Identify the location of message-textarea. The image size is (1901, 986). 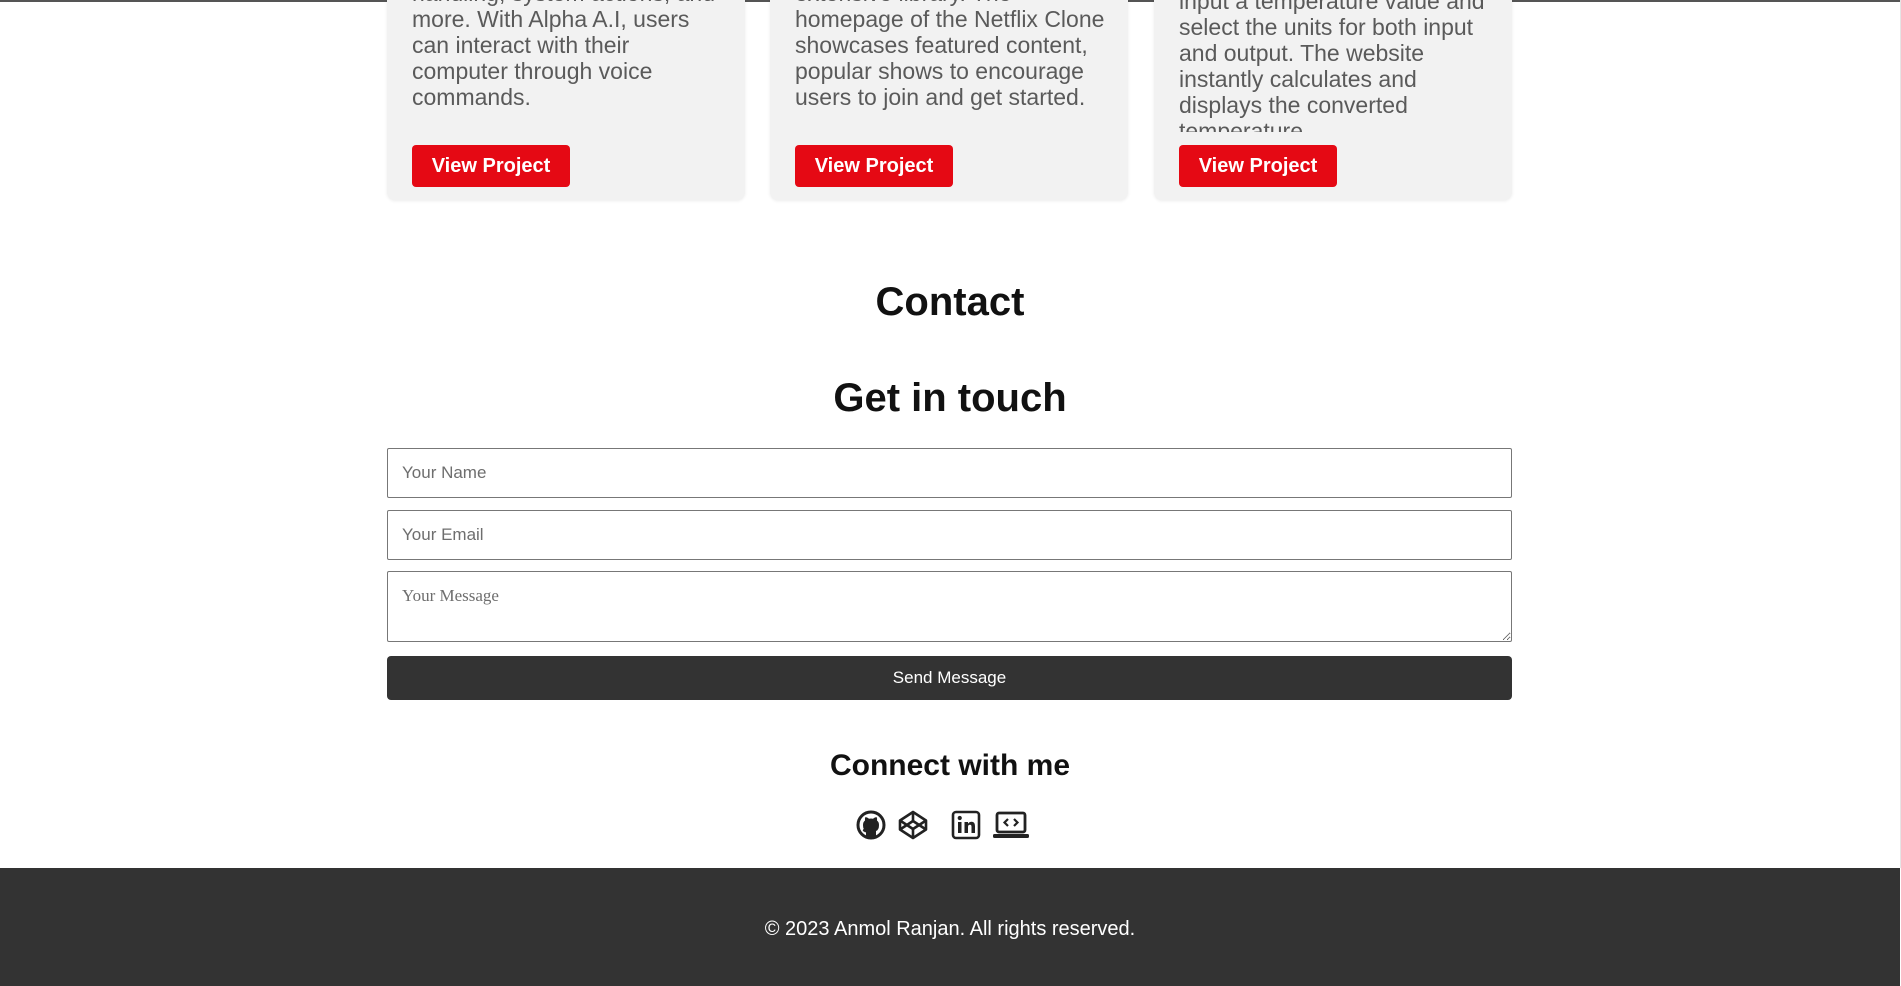
(949, 606).